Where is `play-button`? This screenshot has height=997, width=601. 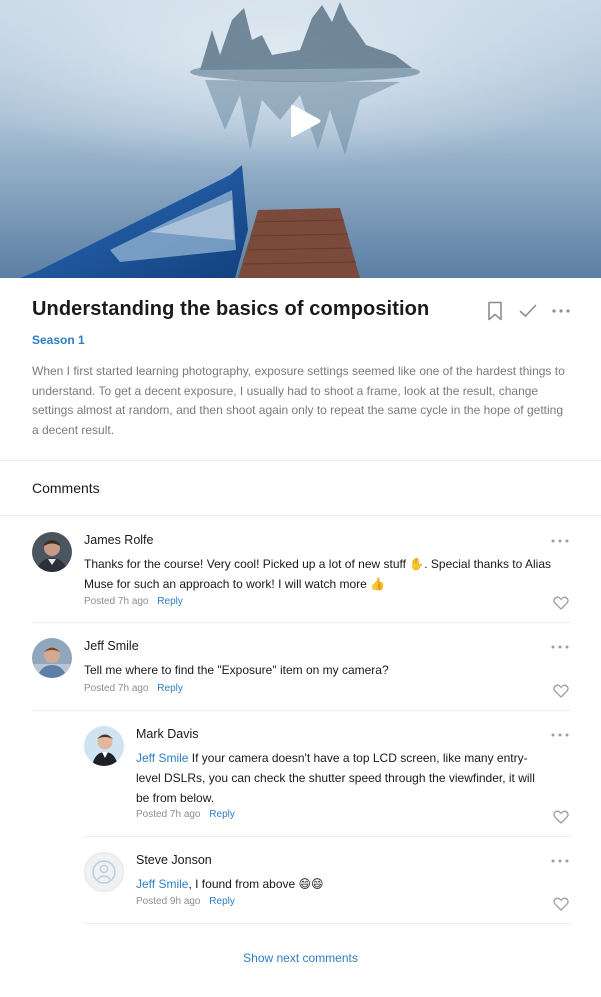 play-button is located at coordinates (305, 121).